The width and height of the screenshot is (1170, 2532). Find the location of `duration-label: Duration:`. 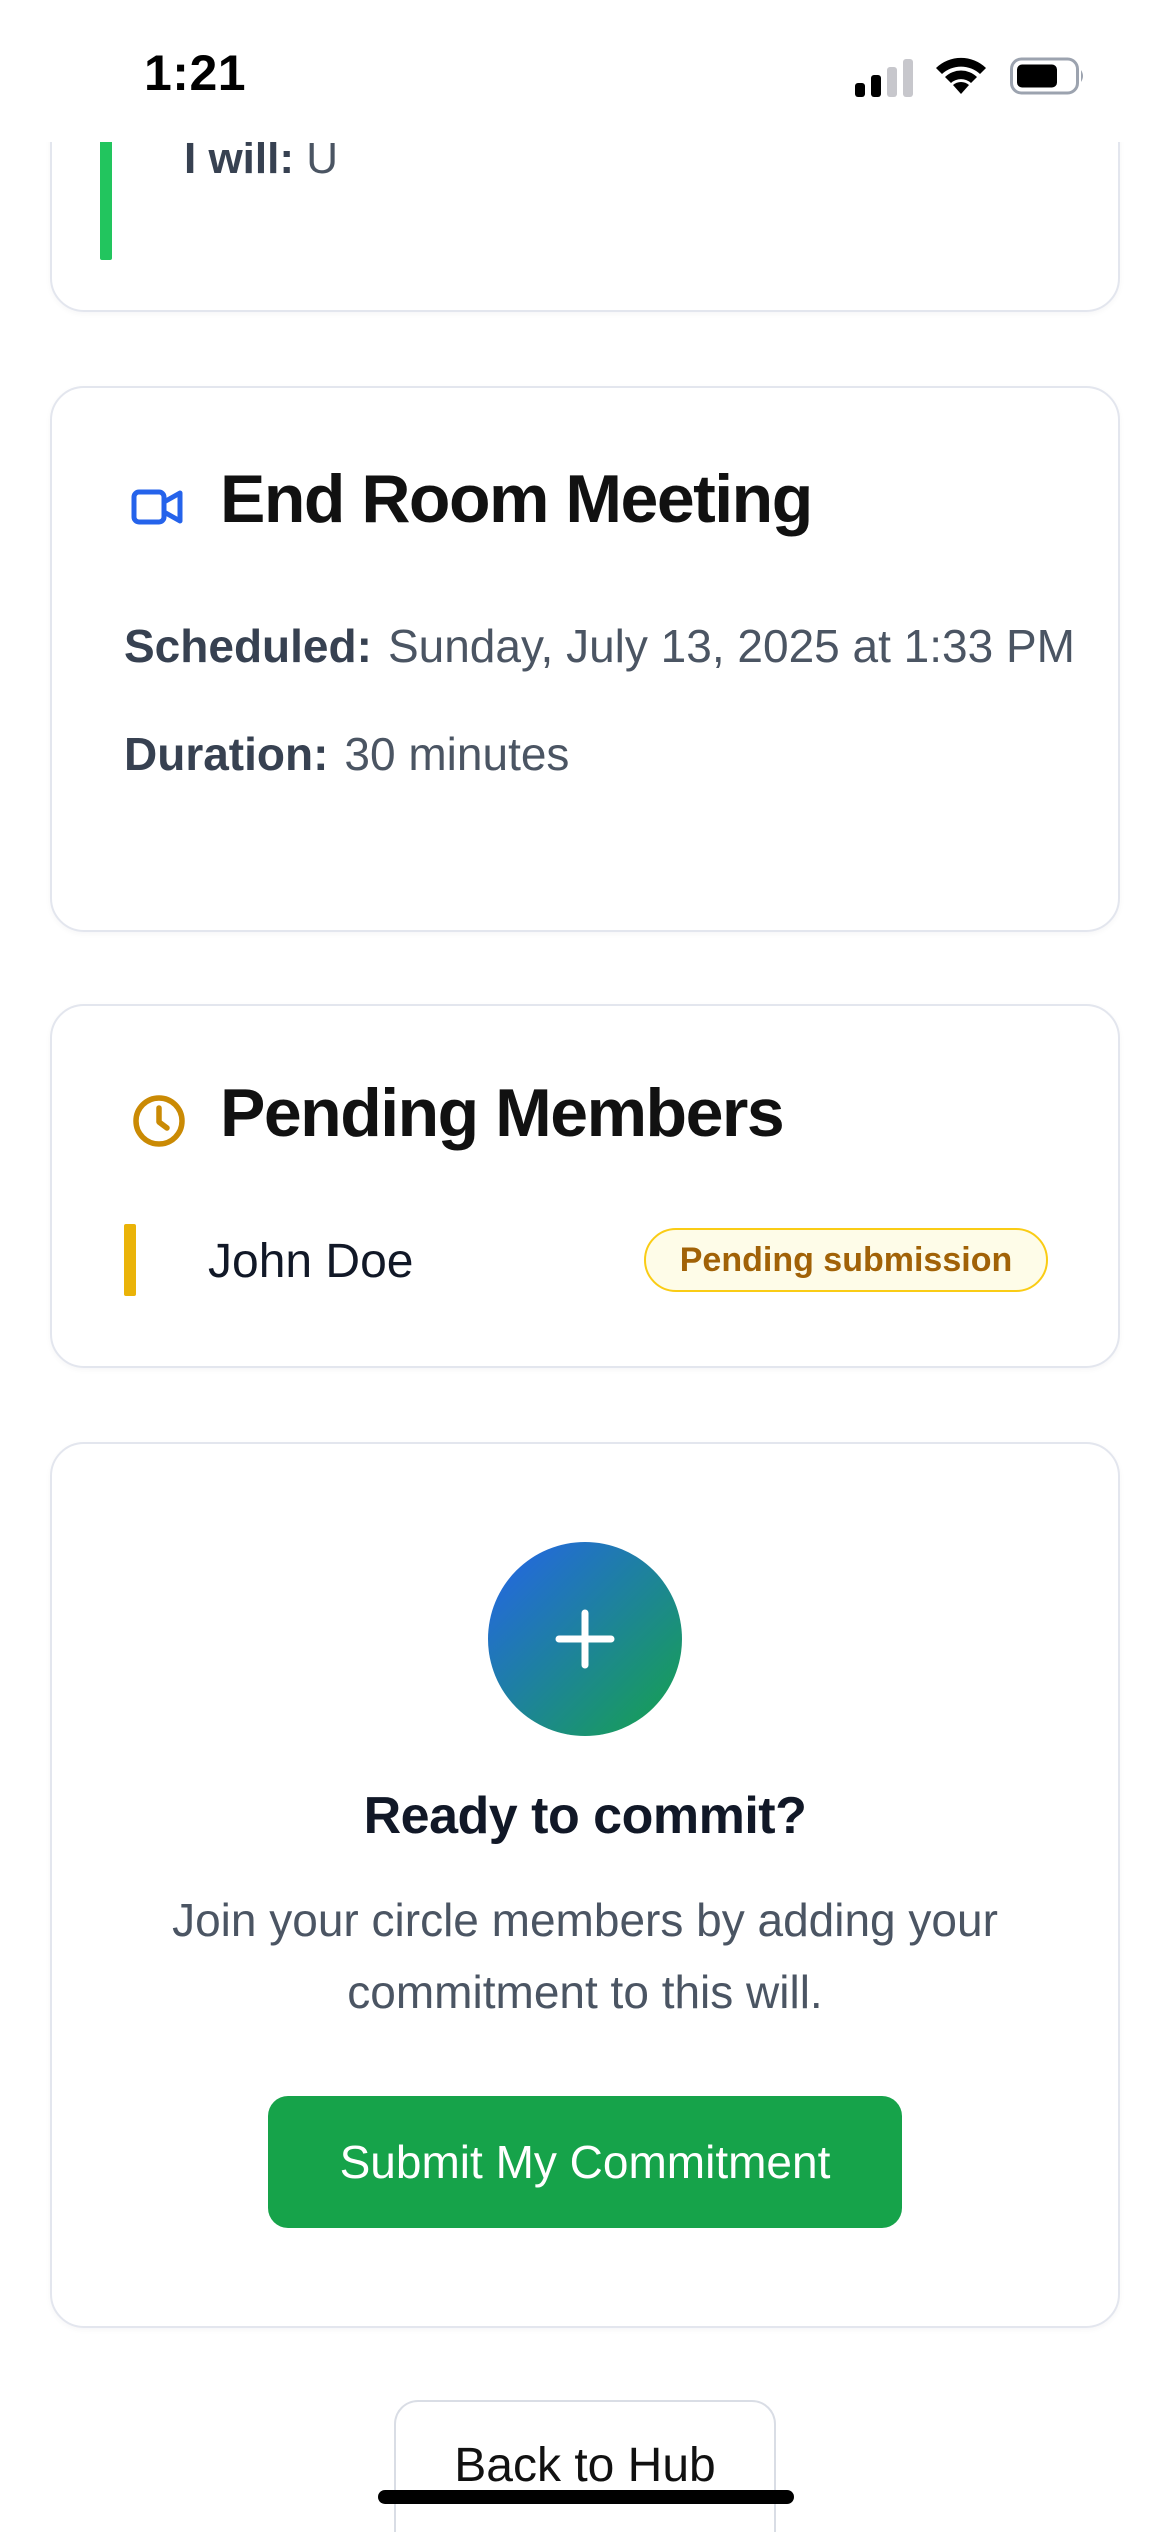

duration-label: Duration: is located at coordinates (226, 754).